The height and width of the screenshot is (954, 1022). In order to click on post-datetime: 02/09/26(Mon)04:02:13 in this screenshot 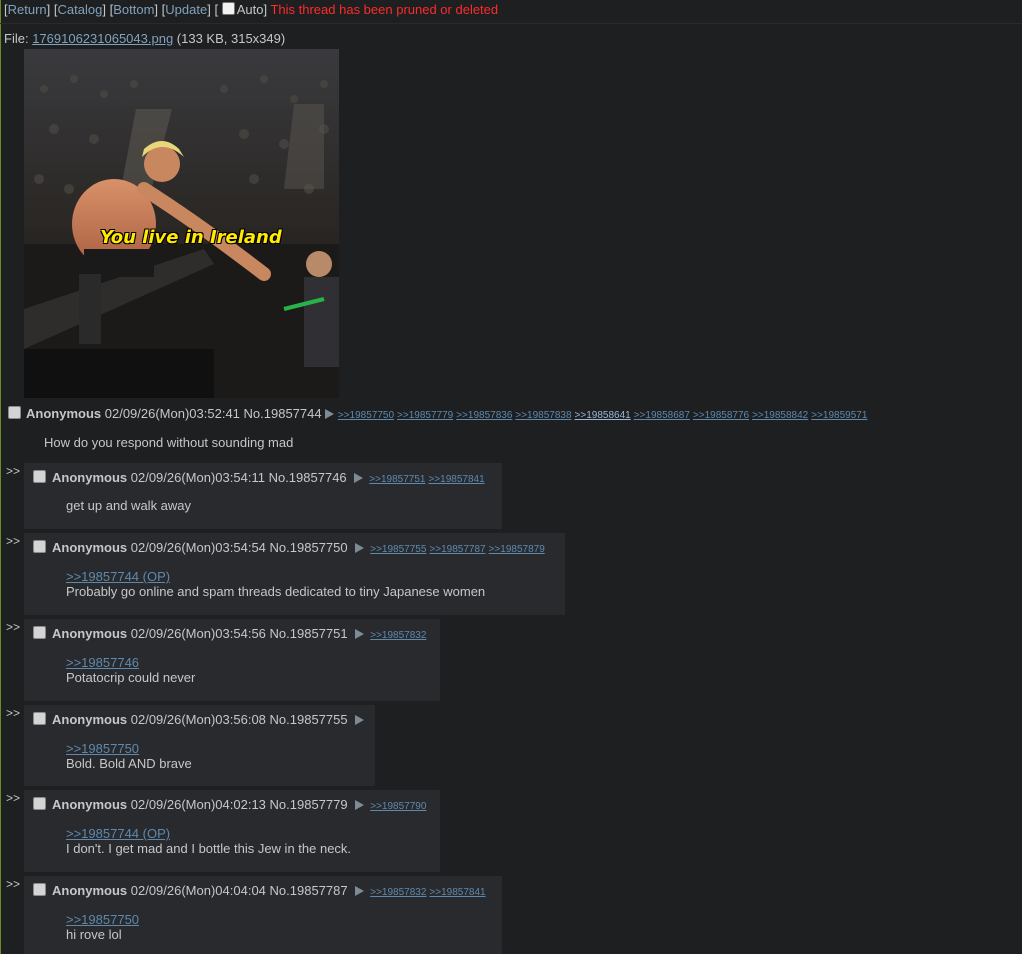, I will do `click(198, 804)`.